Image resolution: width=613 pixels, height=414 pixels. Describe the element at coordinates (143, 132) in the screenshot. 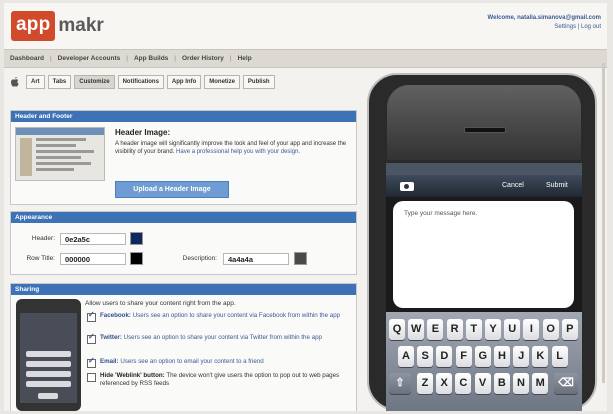

I see `header-image-title: Header Image:` at that location.